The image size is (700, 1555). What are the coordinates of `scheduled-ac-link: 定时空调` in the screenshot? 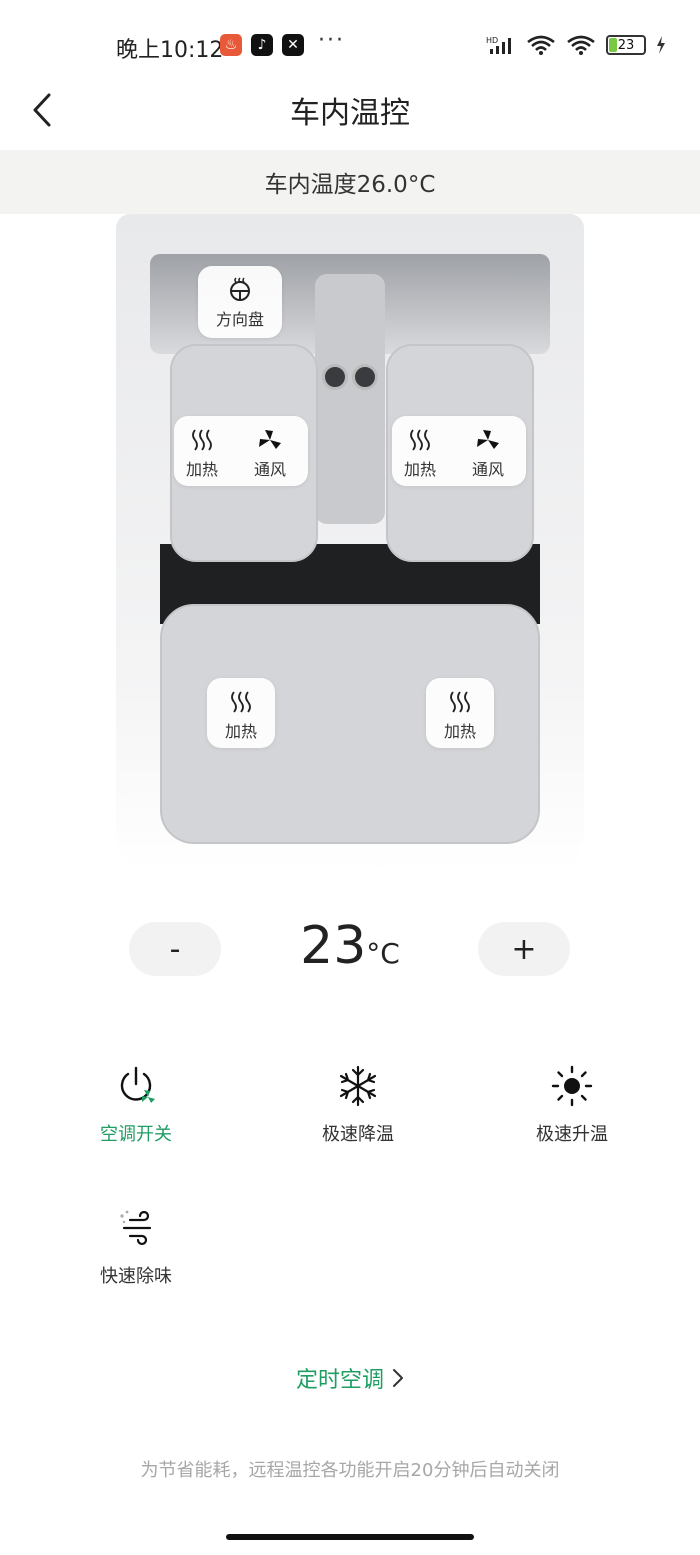 It's located at (350, 1378).